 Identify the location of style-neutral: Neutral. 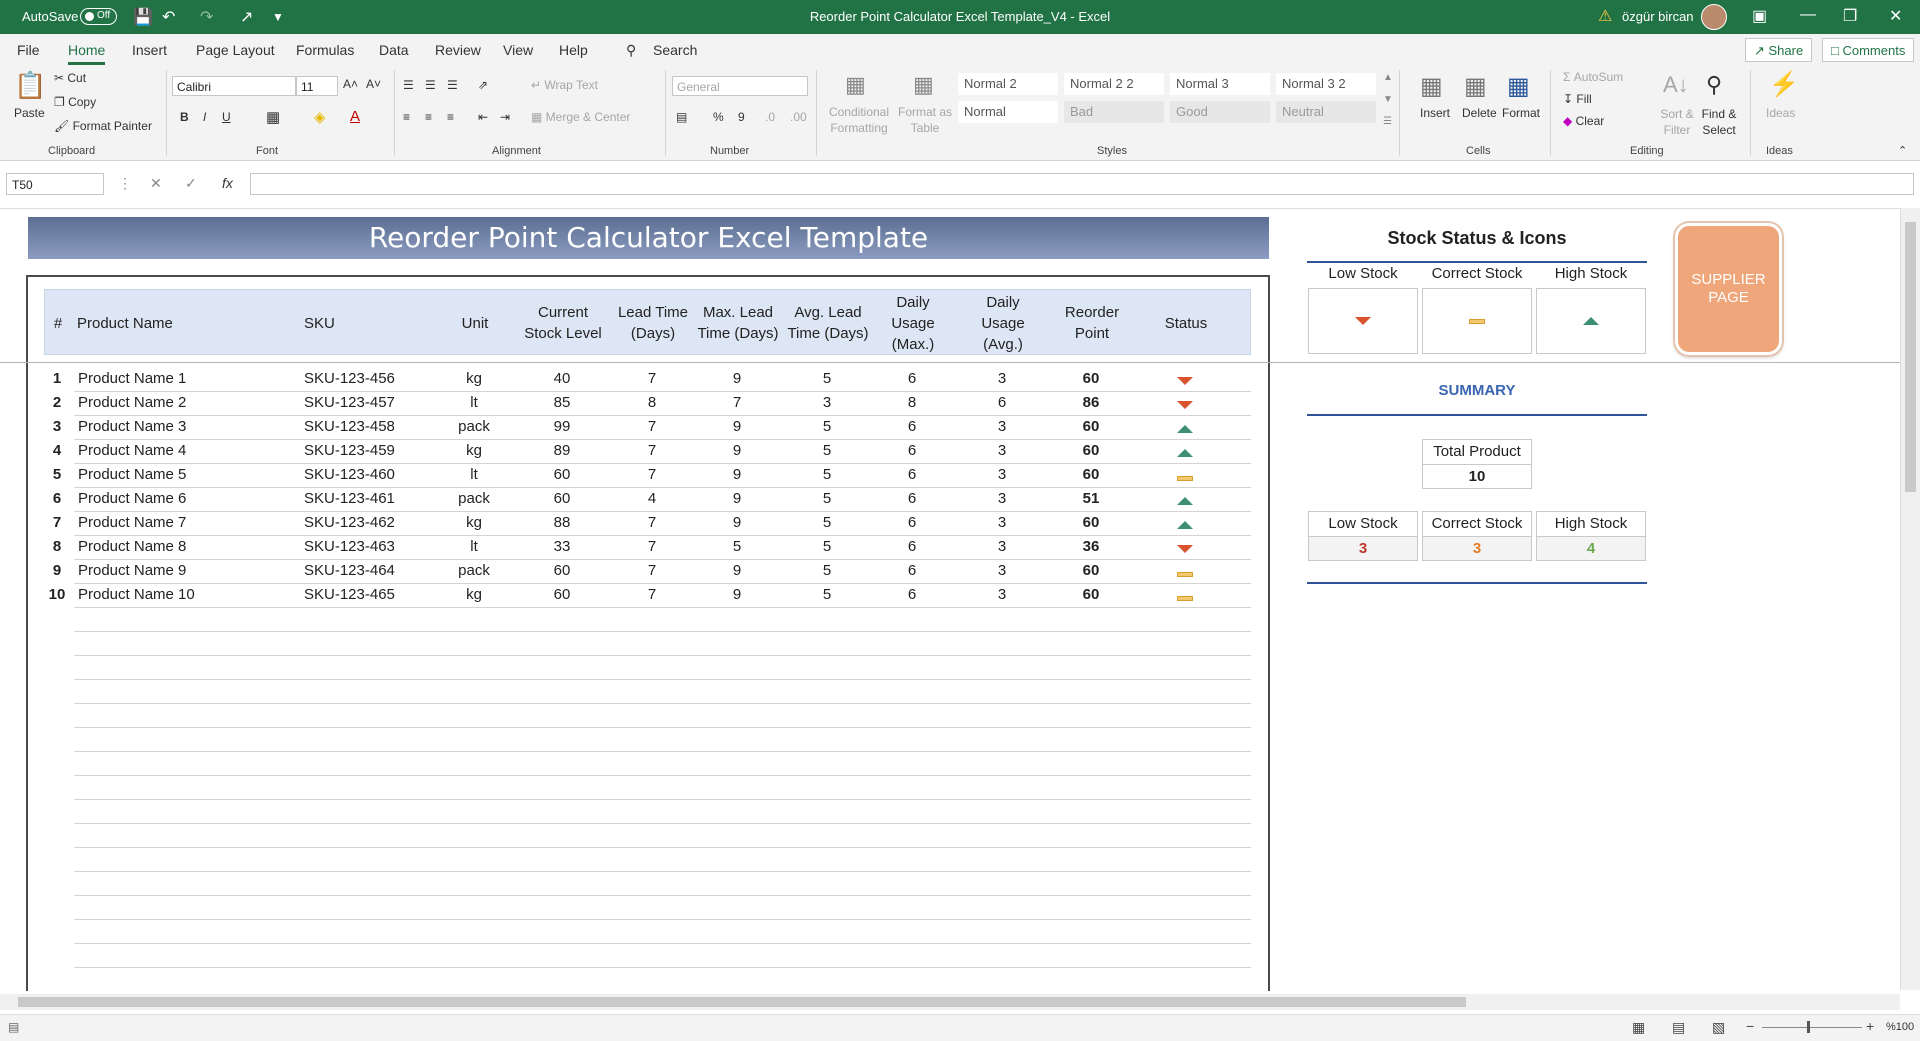
(1326, 112).